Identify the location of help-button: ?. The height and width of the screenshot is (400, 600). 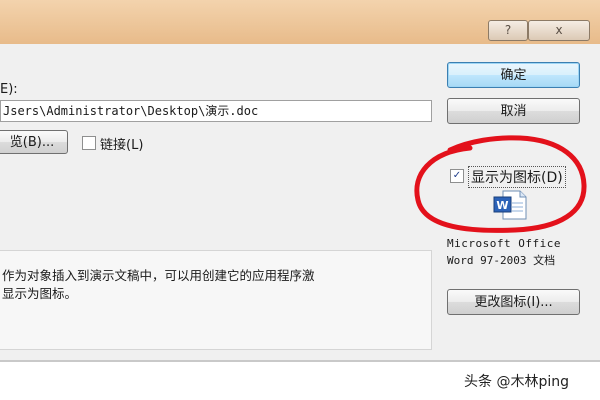
(508, 30).